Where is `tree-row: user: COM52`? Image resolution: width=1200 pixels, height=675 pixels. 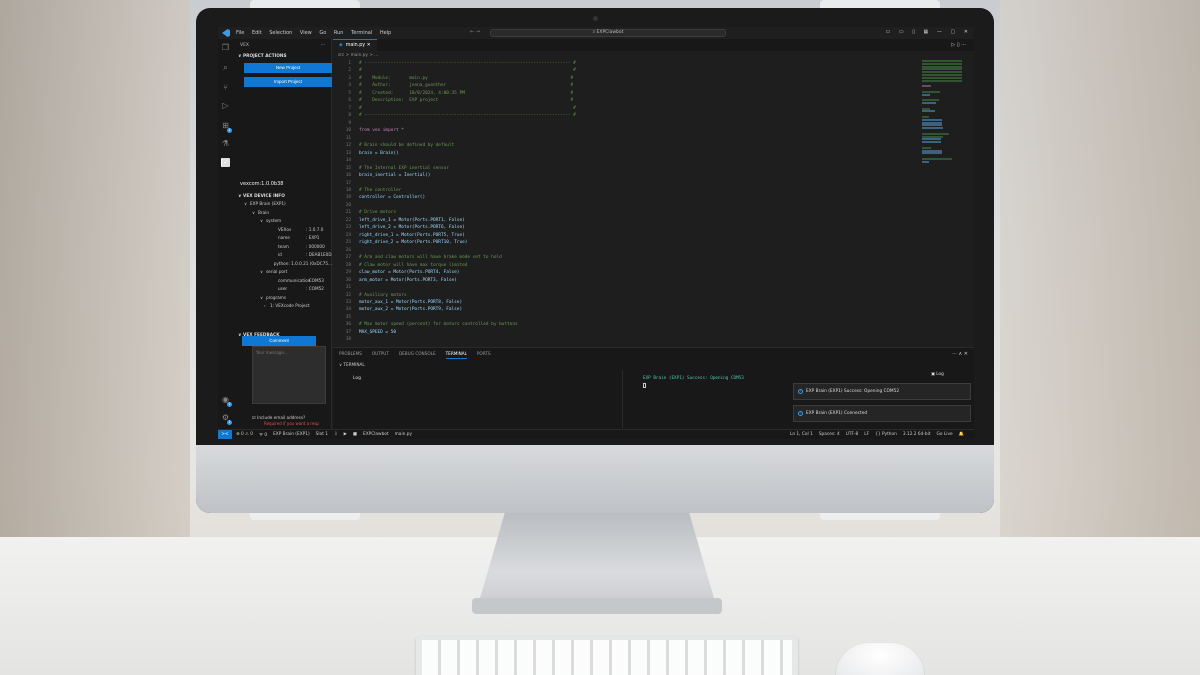
tree-row: user: COM52 is located at coordinates (283, 290).